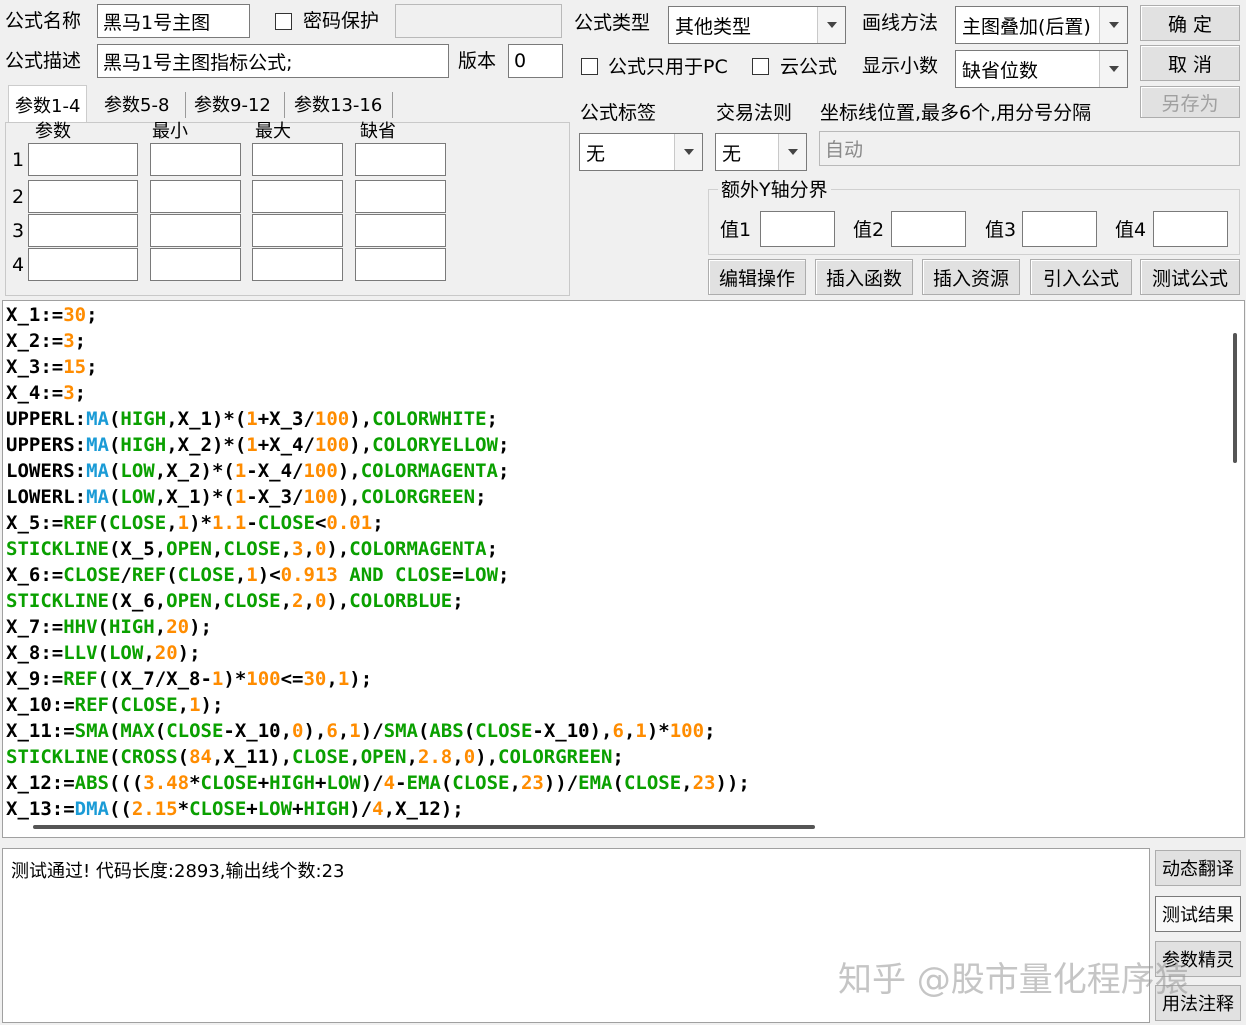 The height and width of the screenshot is (1025, 1246). What do you see at coordinates (35, 393) in the screenshot?
I see `code-token: X_4:=` at bounding box center [35, 393].